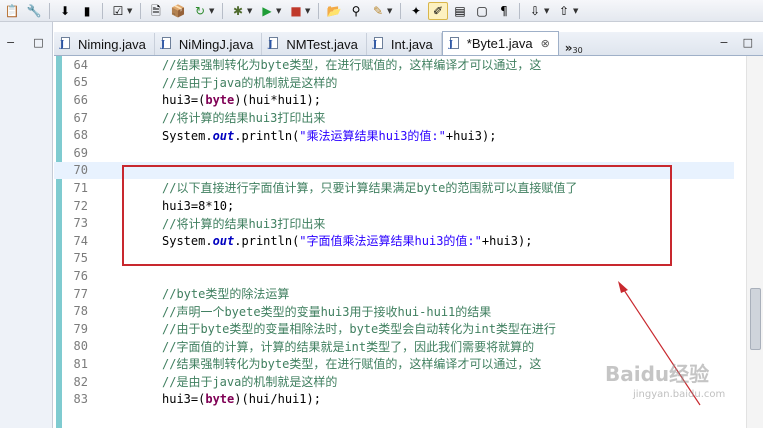 This screenshot has width=763, height=428. What do you see at coordinates (657, 374) in the screenshot?
I see `watermark-logo: Baidu经验` at bounding box center [657, 374].